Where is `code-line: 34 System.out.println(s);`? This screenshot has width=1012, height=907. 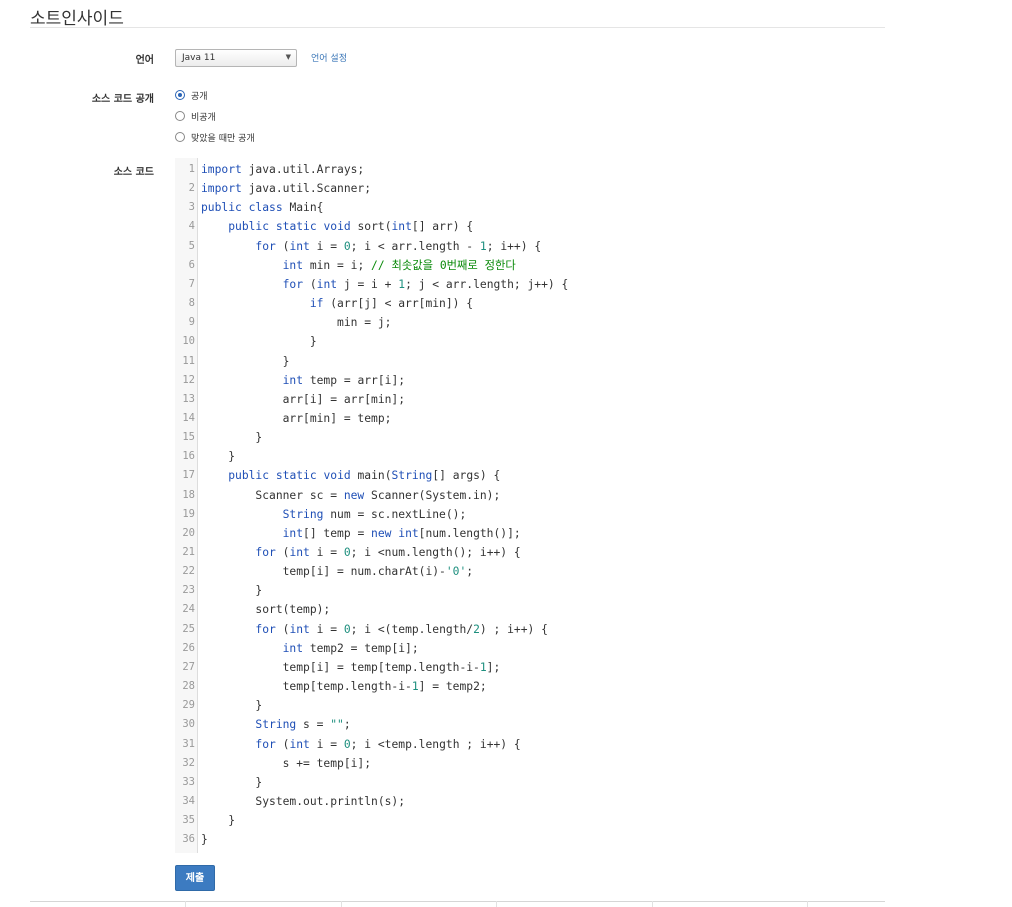 code-line: 34 System.out.println(s); is located at coordinates (529, 801).